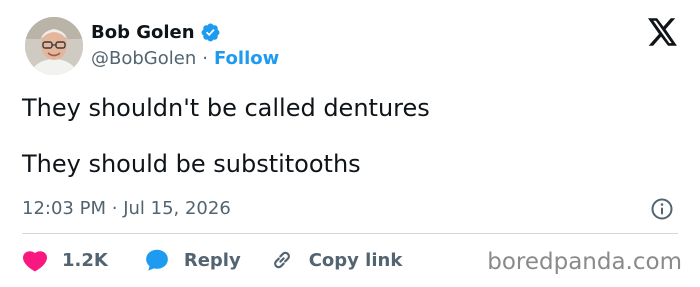  I want to click on author-handle-row: @BobGolen · Follow, so click(185, 58).